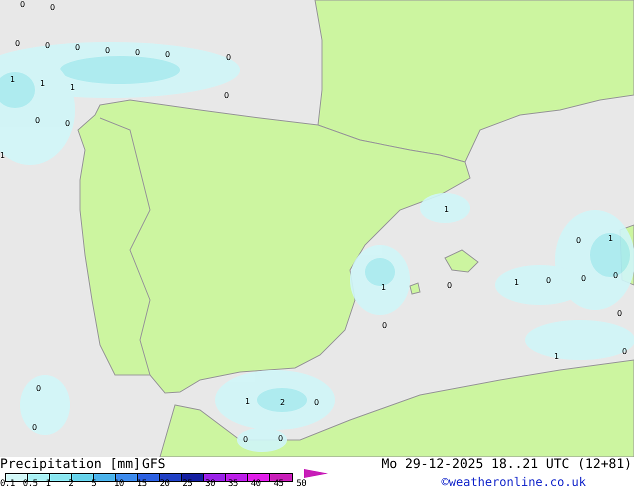 This screenshot has height=490, width=634. I want to click on scale-tick-label: 50, so click(302, 484).